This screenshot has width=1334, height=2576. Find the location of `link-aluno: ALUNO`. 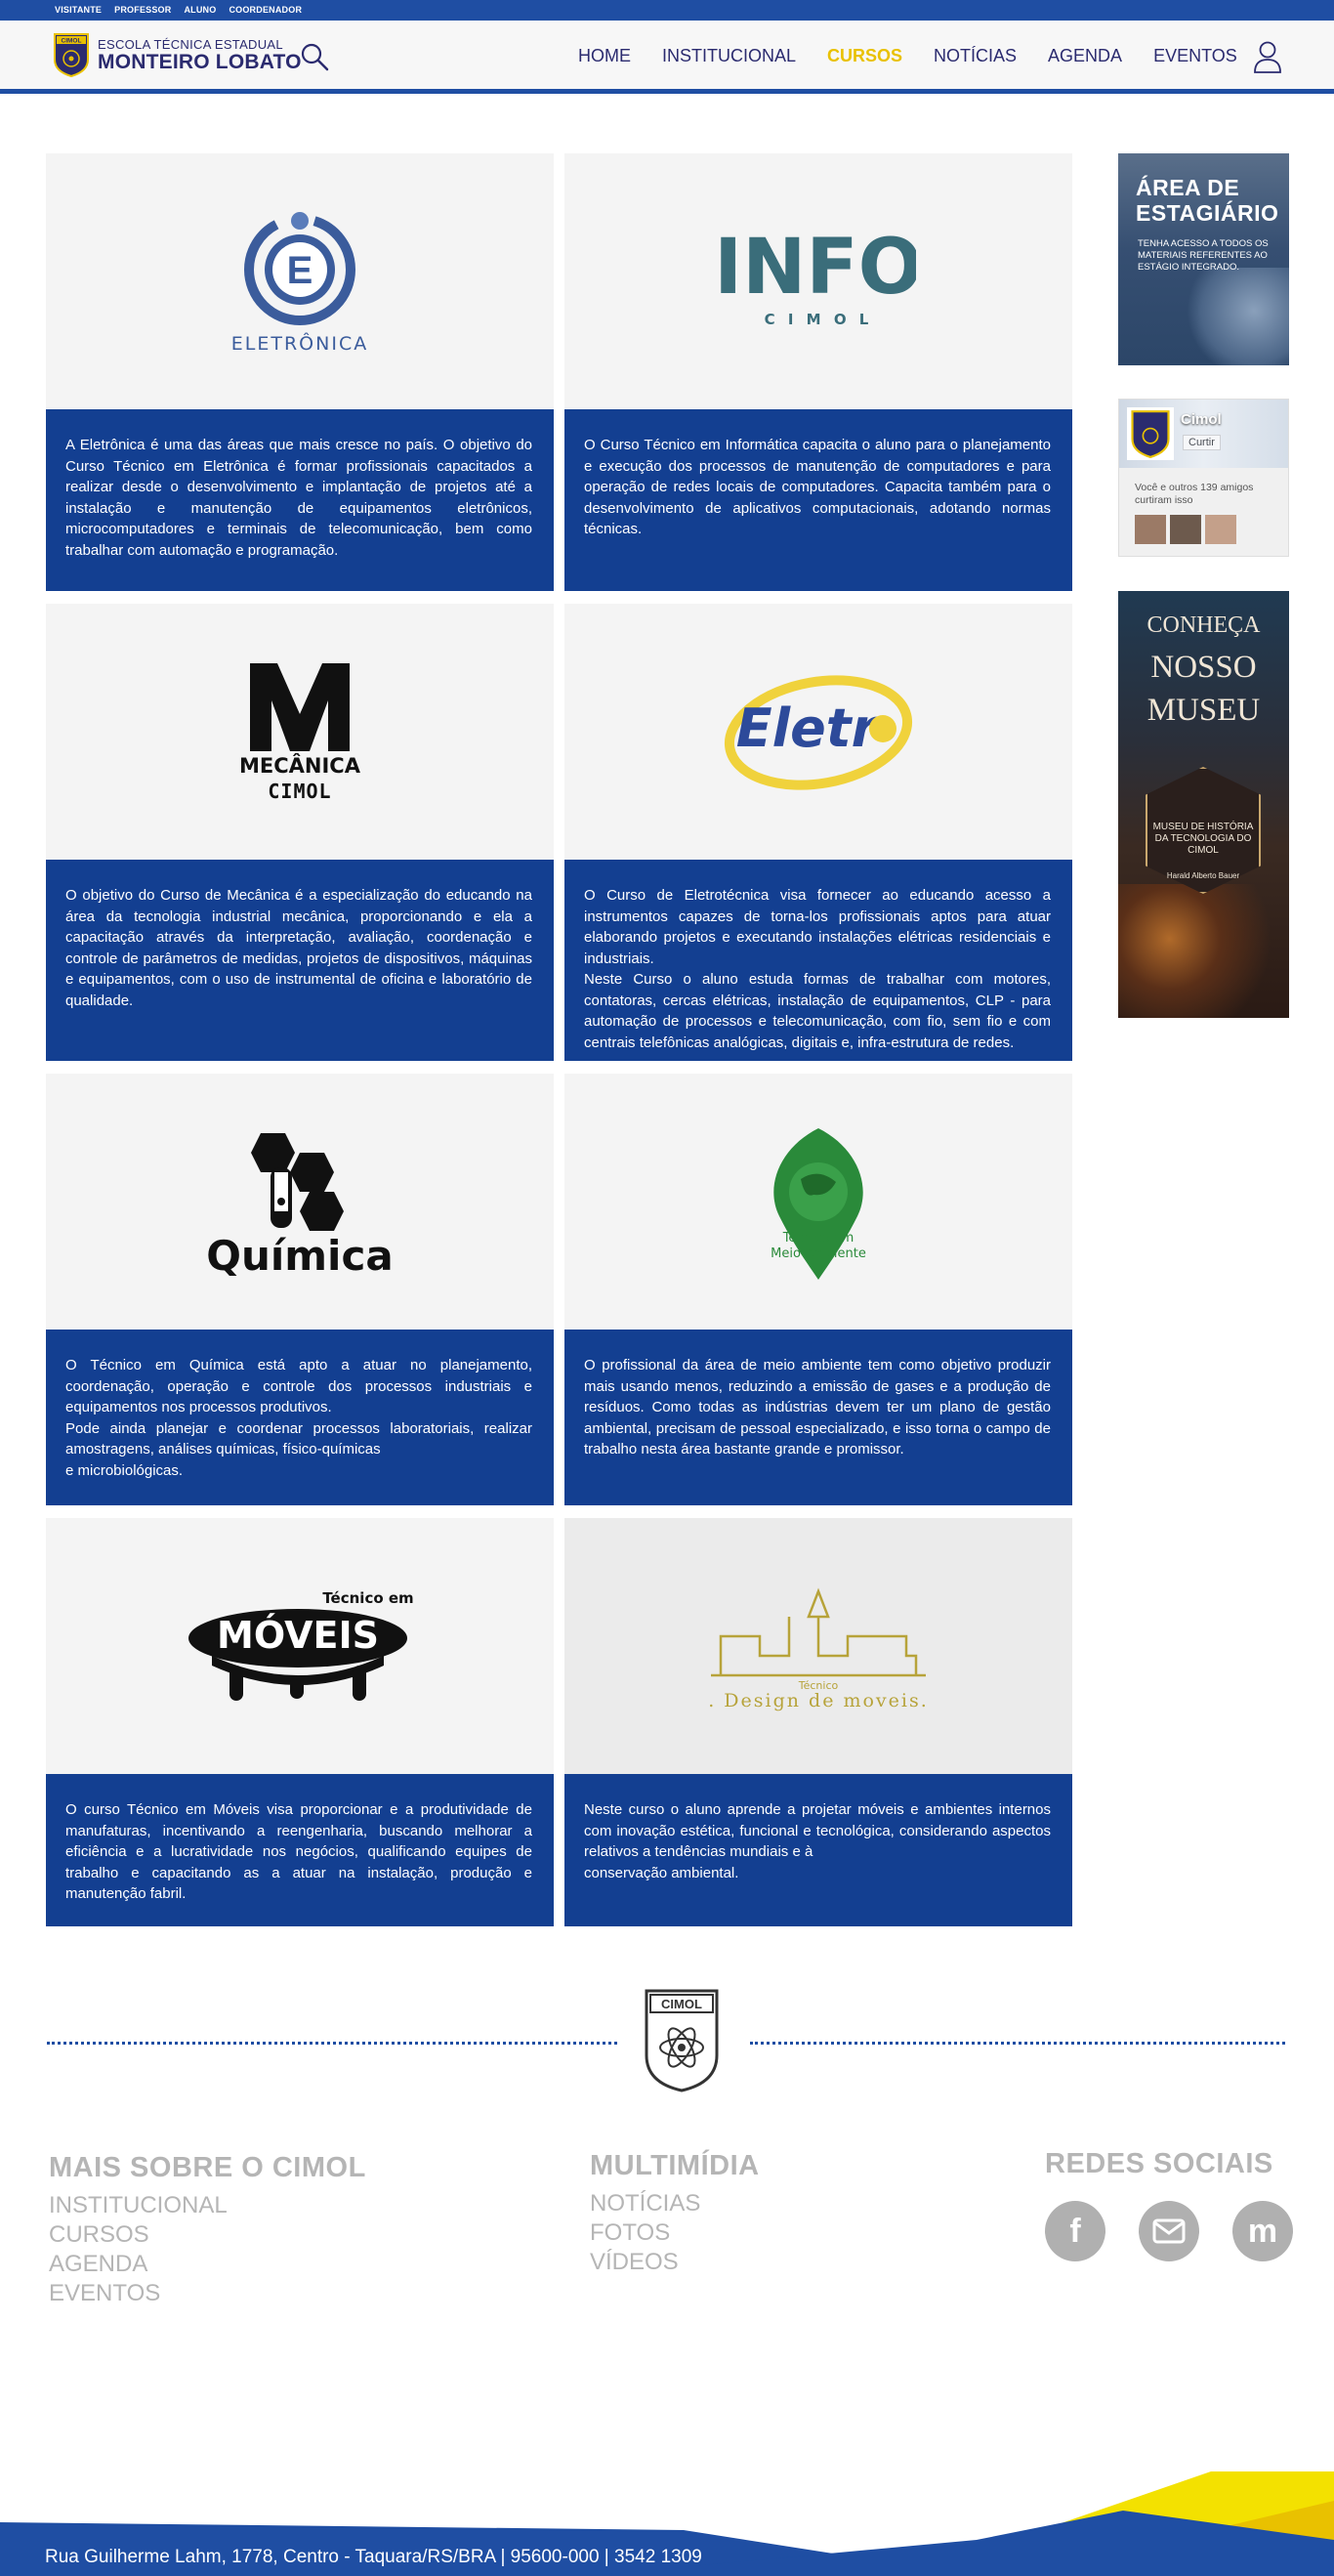

link-aluno: ALUNO is located at coordinates (200, 10).